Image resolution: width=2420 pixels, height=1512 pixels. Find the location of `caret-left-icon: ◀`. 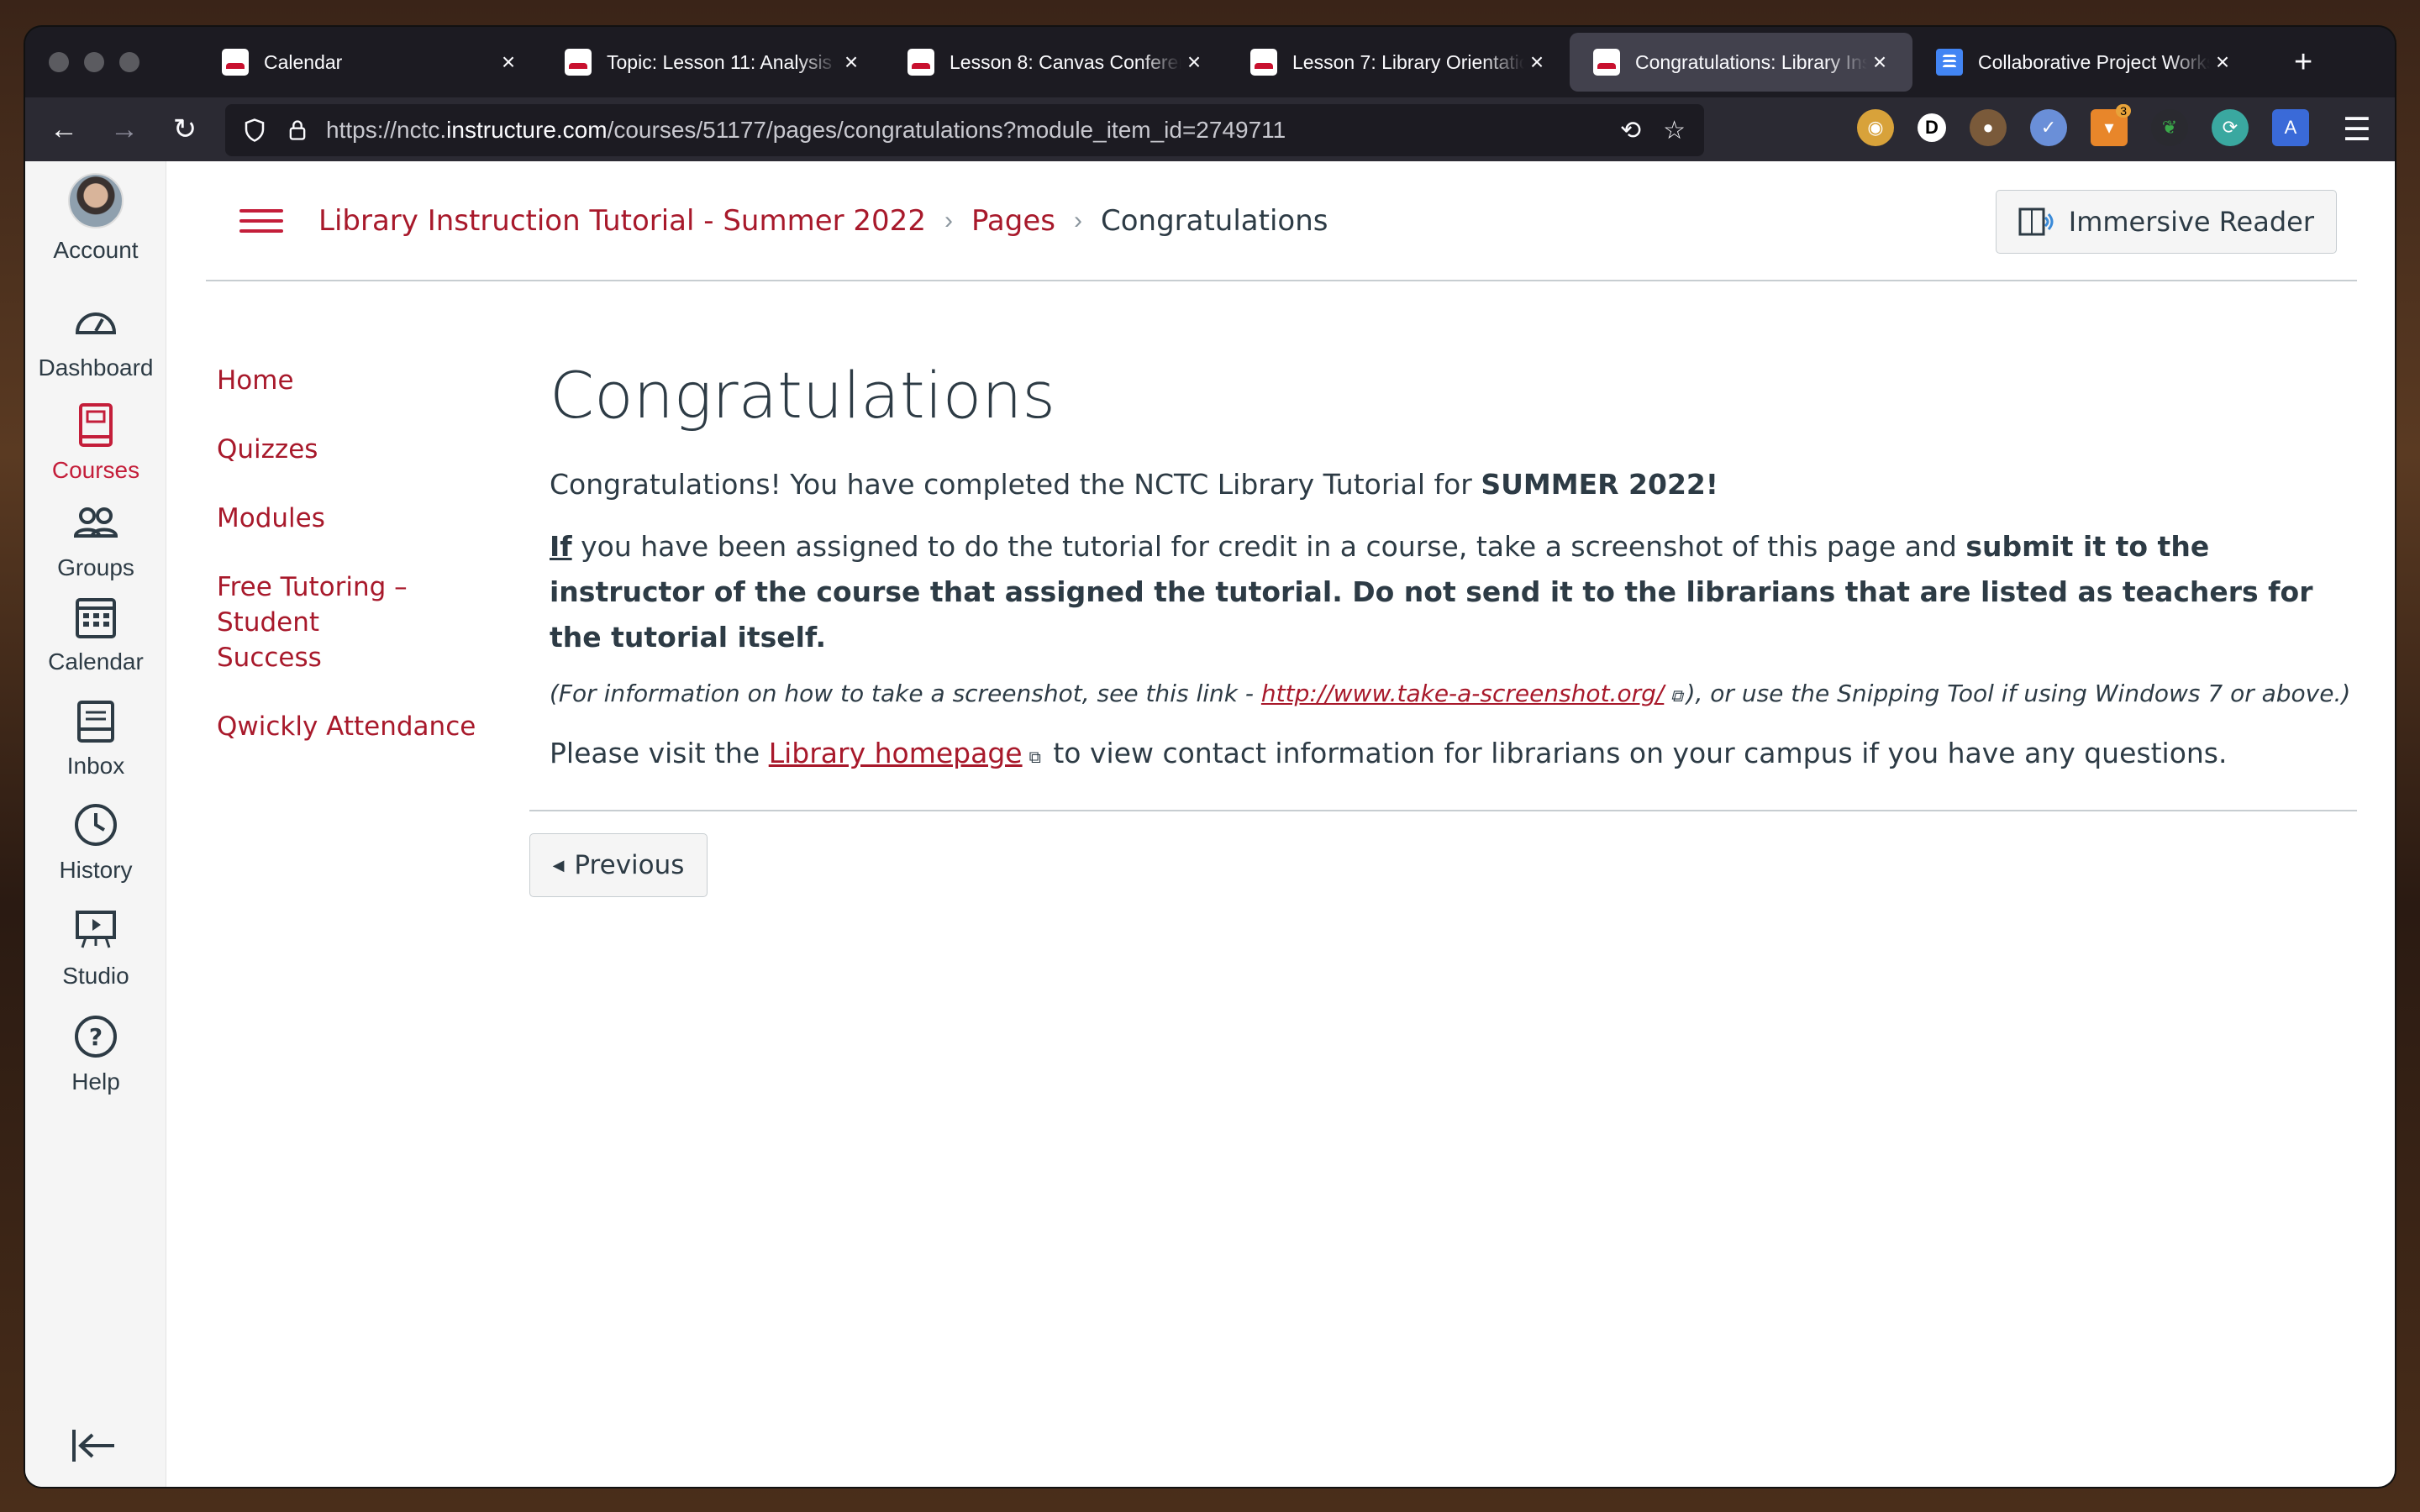

caret-left-icon: ◀ is located at coordinates (558, 865).